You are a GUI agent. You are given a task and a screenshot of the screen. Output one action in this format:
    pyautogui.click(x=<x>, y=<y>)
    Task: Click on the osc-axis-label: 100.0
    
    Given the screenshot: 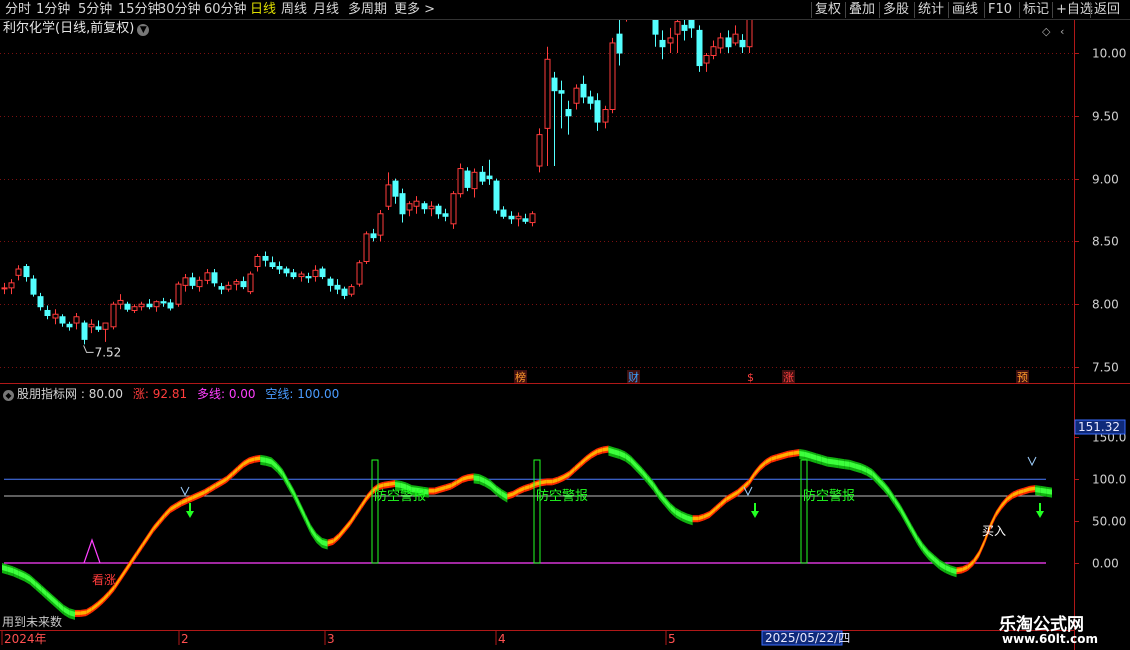 What is the action you would take?
    pyautogui.click(x=1109, y=480)
    